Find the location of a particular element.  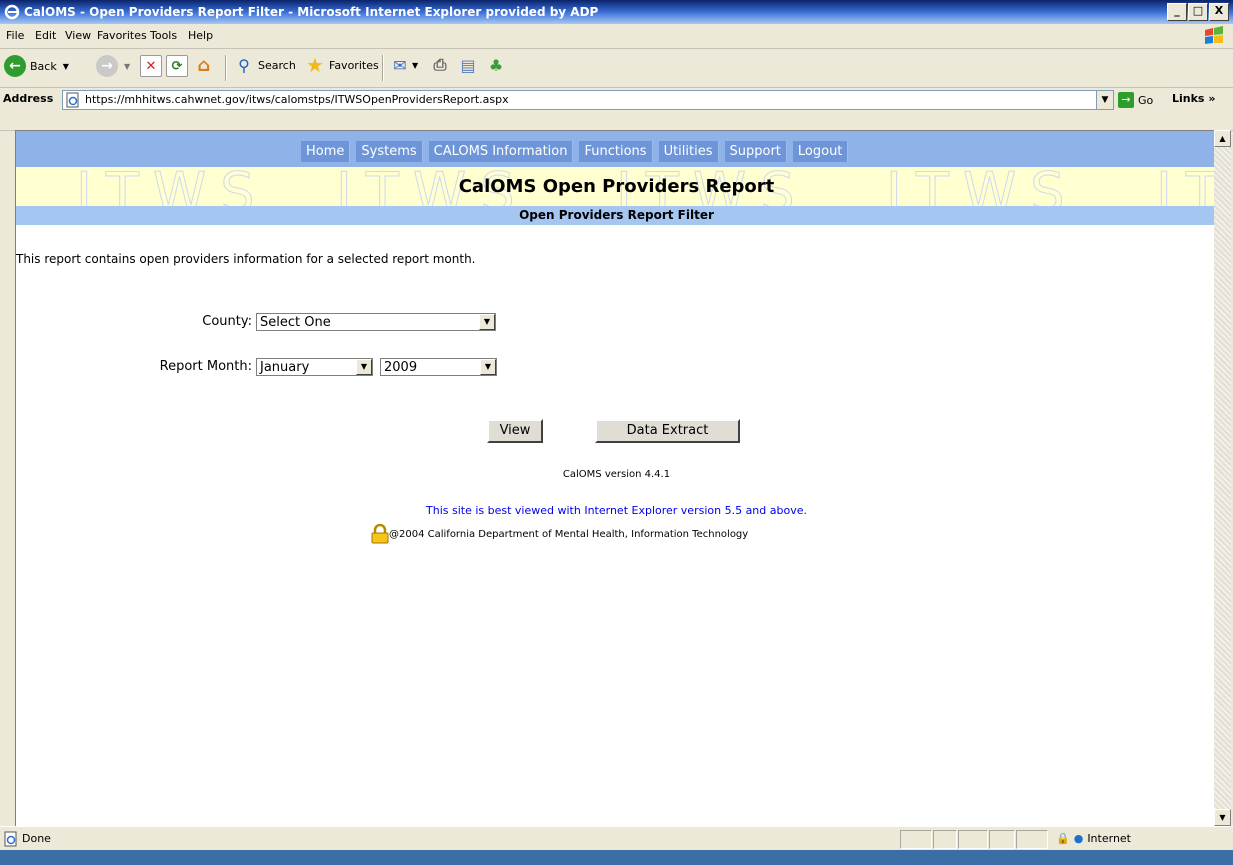

year-selected-value: 2009 is located at coordinates (401, 367).